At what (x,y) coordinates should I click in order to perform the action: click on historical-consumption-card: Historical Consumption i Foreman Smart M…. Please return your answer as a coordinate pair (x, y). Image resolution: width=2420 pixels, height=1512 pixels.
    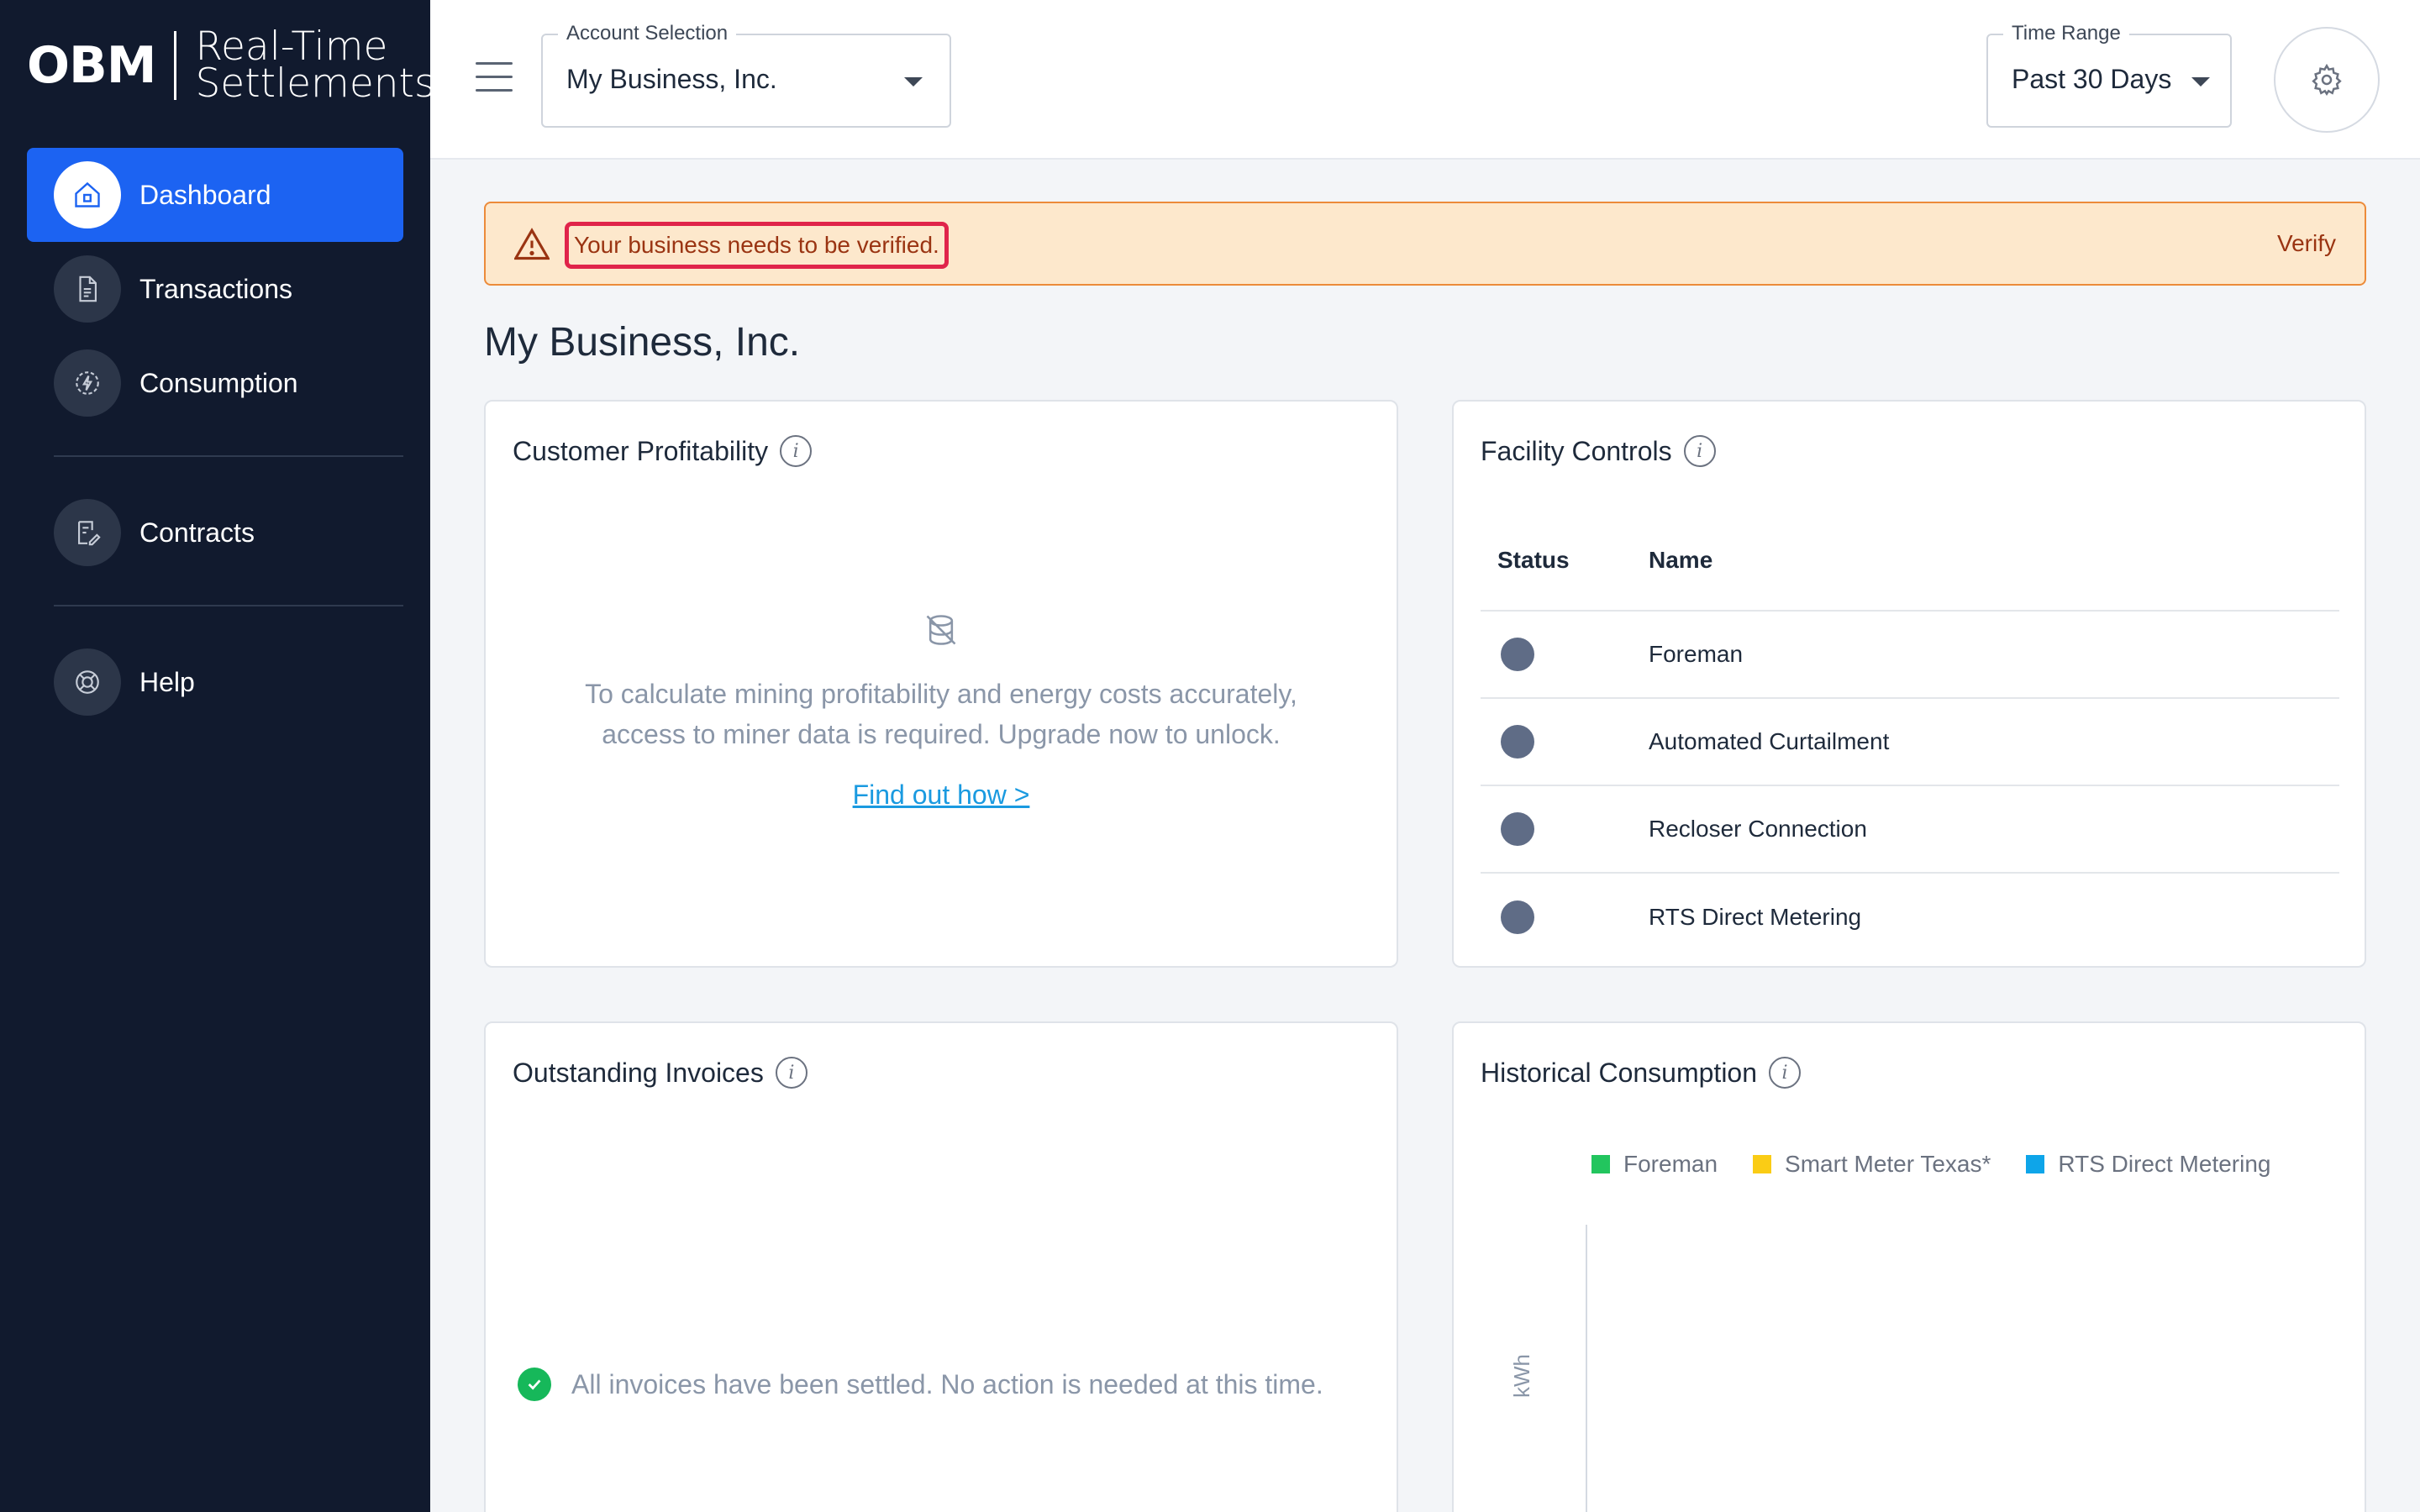
    Looking at the image, I should click on (1909, 1266).